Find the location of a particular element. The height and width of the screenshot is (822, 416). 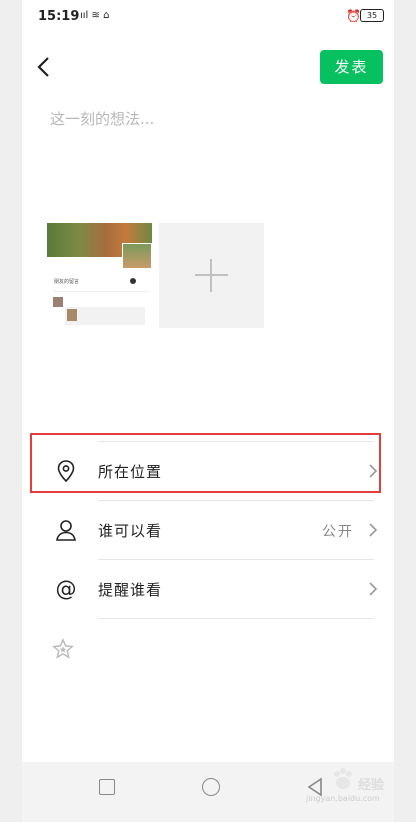

plus-icon-vertical is located at coordinates (211, 275).